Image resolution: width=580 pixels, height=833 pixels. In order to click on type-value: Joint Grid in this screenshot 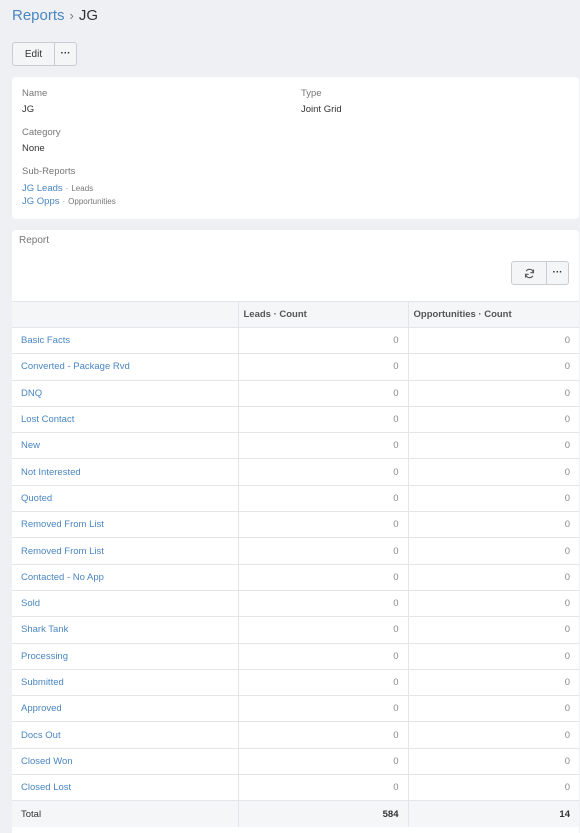, I will do `click(321, 109)`.